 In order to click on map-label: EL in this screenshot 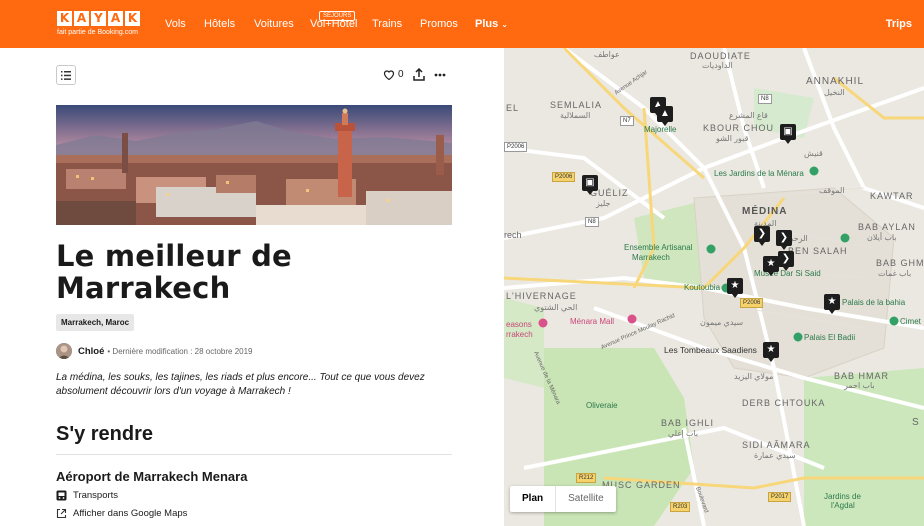, I will do `click(513, 108)`.